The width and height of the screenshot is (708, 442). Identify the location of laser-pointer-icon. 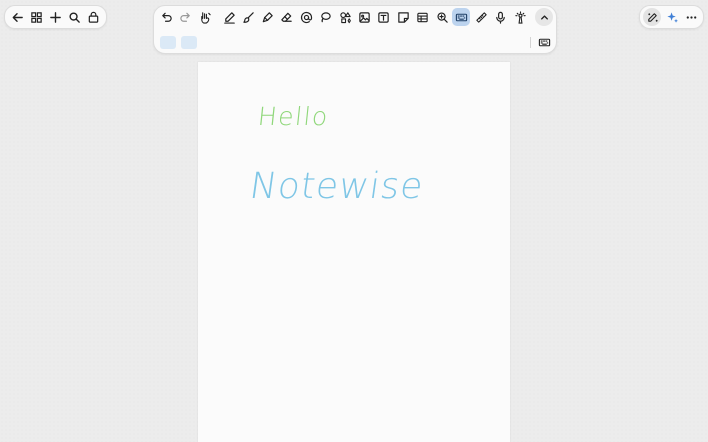
(520, 17).